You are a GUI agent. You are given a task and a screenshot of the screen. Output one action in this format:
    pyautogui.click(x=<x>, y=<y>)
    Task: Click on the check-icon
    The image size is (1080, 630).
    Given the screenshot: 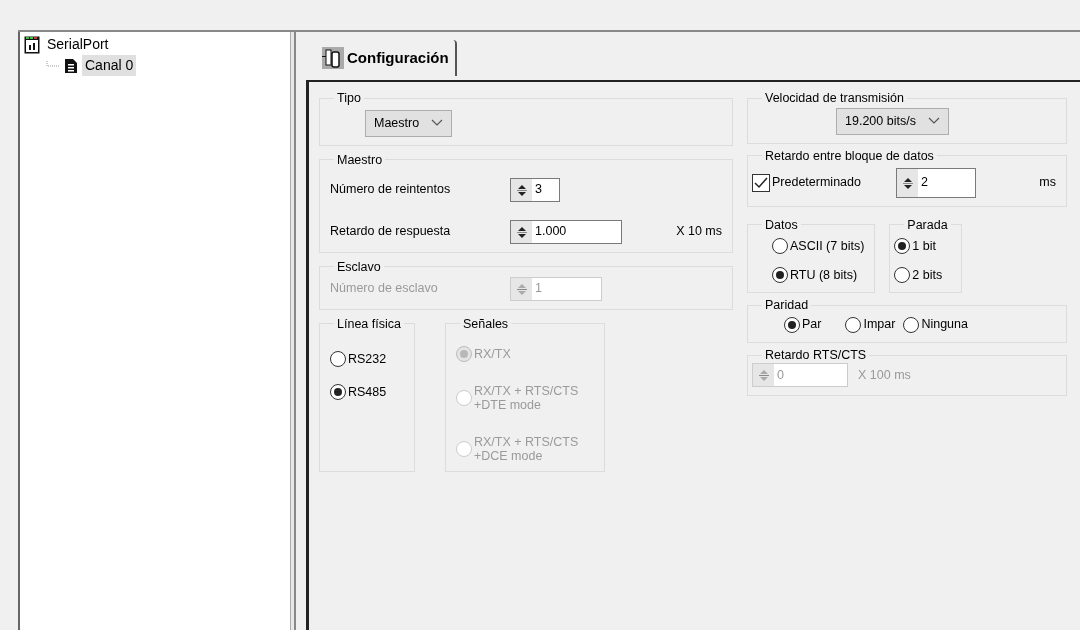 What is the action you would take?
    pyautogui.click(x=761, y=182)
    